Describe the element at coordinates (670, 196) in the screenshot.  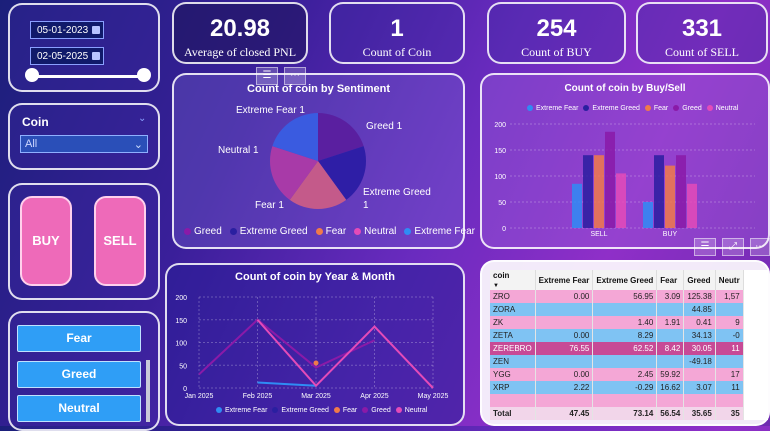
I see `bar-fear-buy` at that location.